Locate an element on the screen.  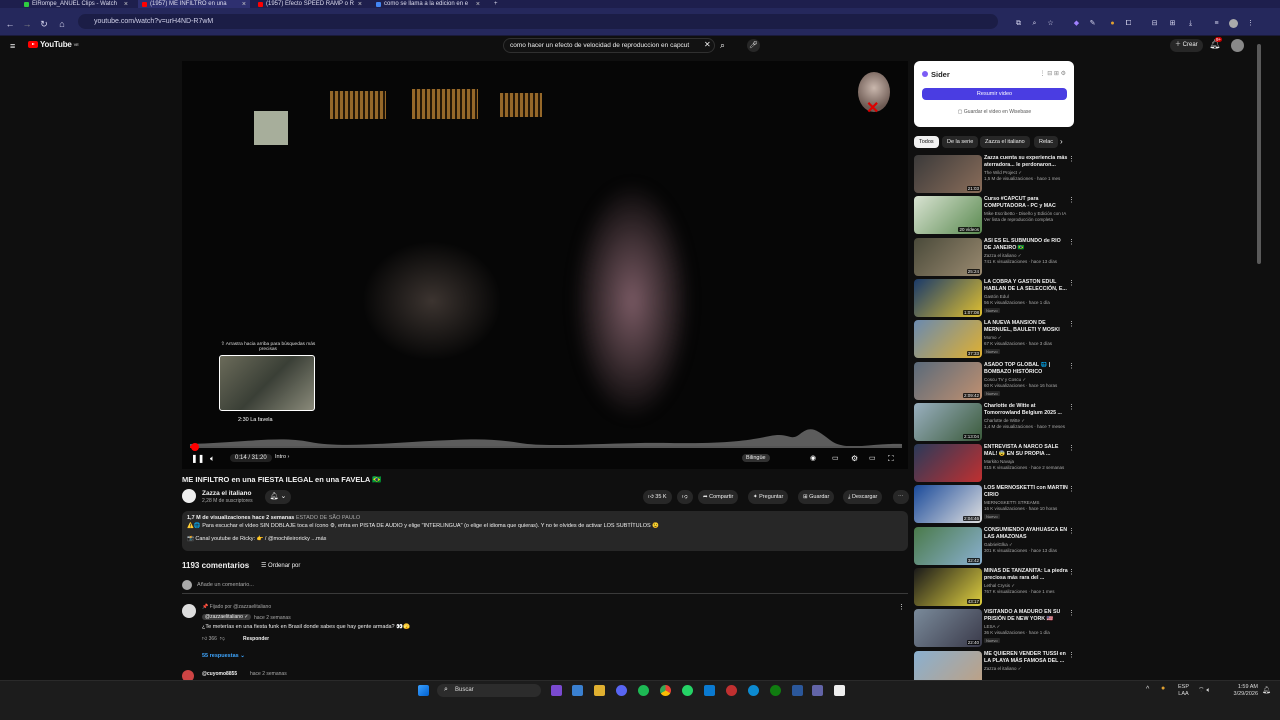
xbox-icon is located at coordinates (775, 690).